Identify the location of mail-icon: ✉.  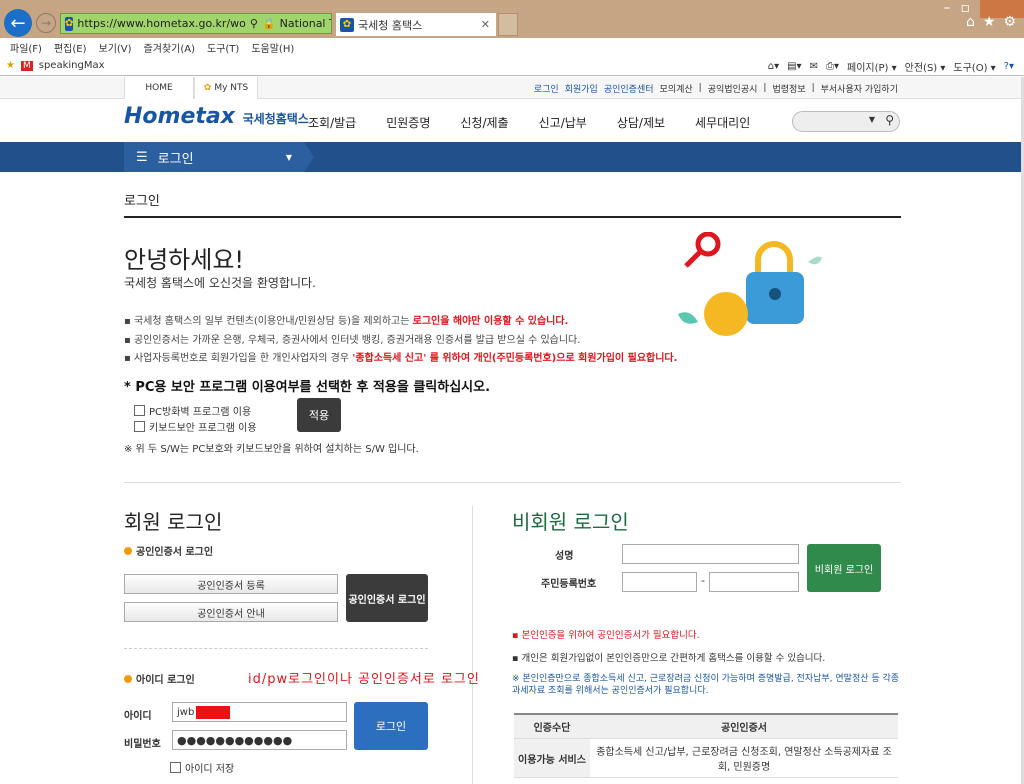
(814, 66).